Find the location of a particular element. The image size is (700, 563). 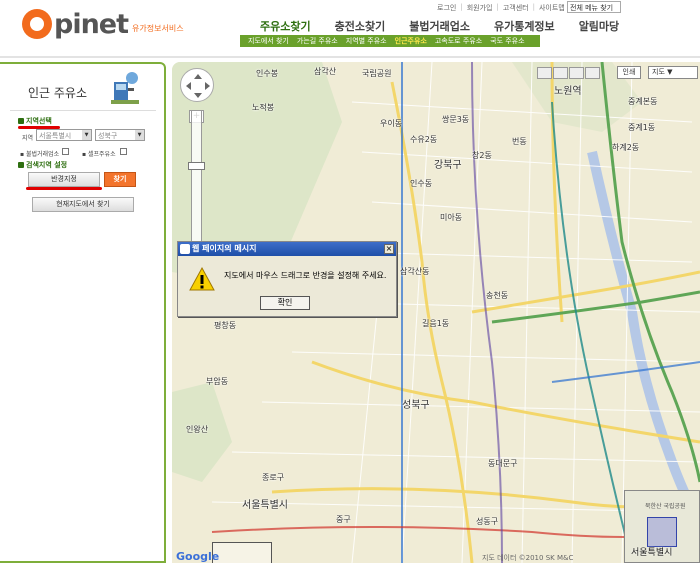

main-nav: 주유소찾기 충전소찾기 불법거래업소 유가통계정보 알림마당 is located at coordinates (439, 27).